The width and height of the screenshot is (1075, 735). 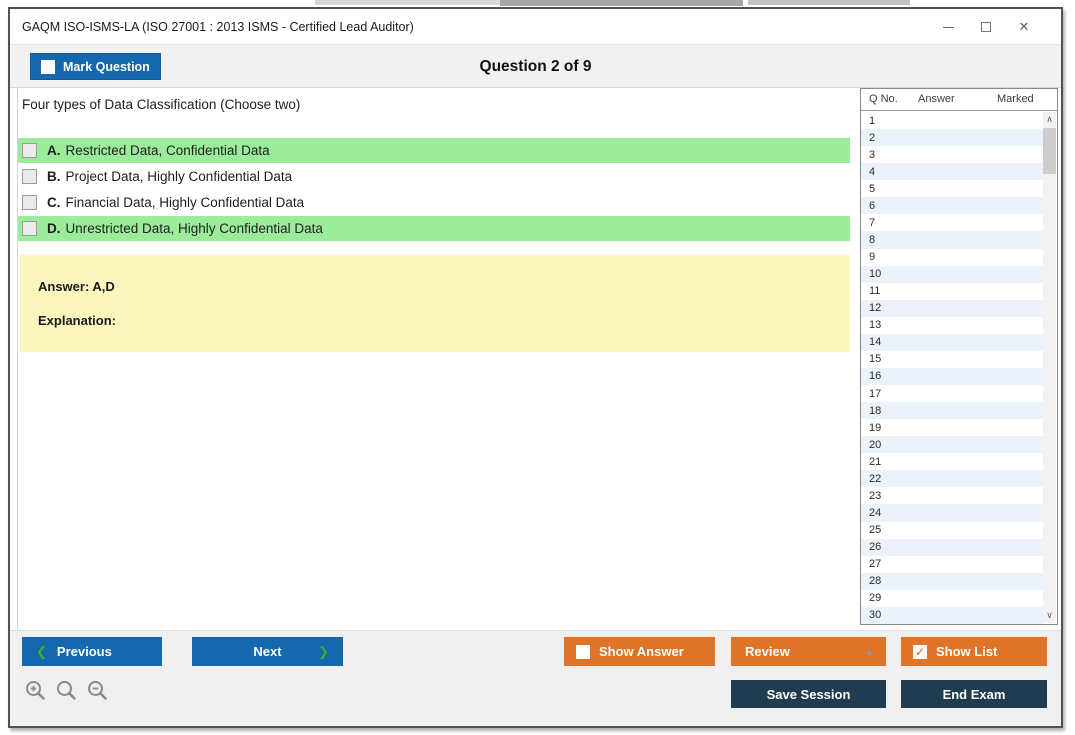 What do you see at coordinates (952, 155) in the screenshot?
I see `question-list-row: 3` at bounding box center [952, 155].